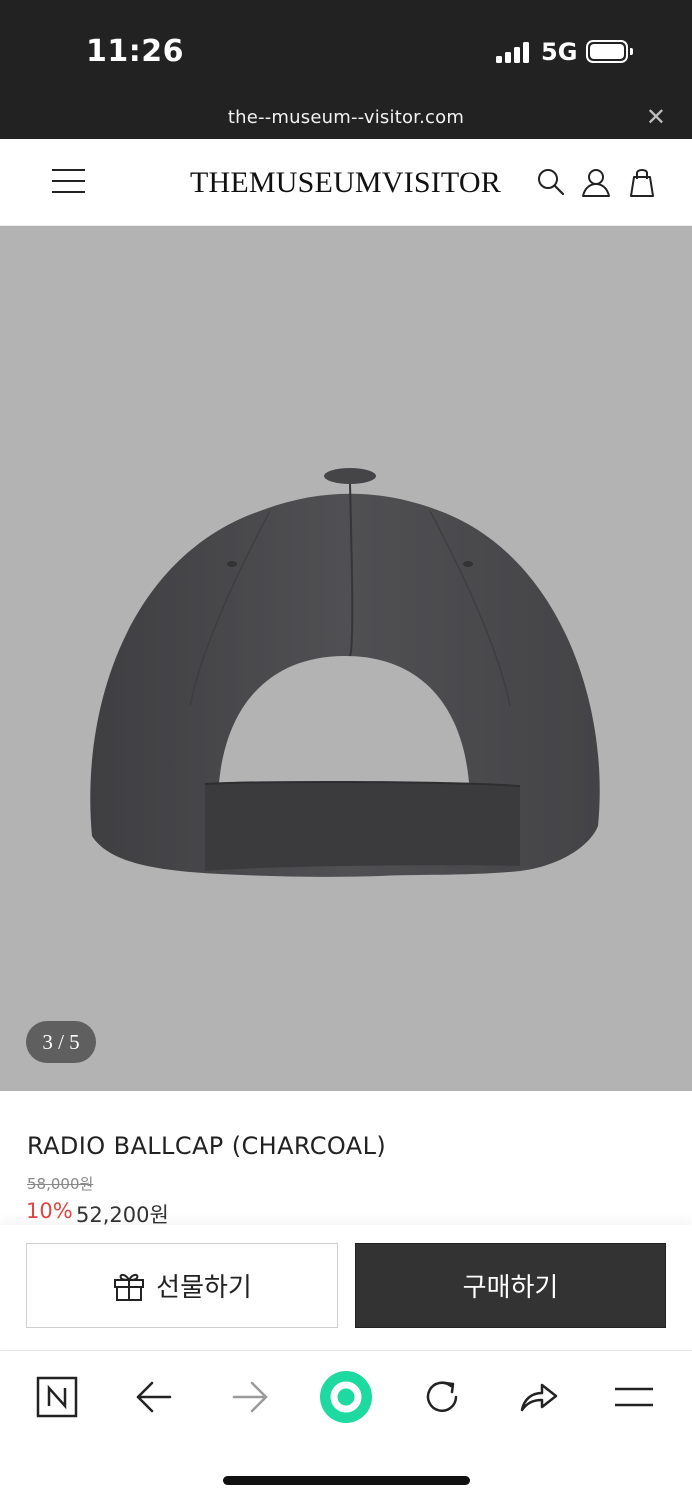 The height and width of the screenshot is (1500, 692). I want to click on status-time: 11:26, so click(135, 51).